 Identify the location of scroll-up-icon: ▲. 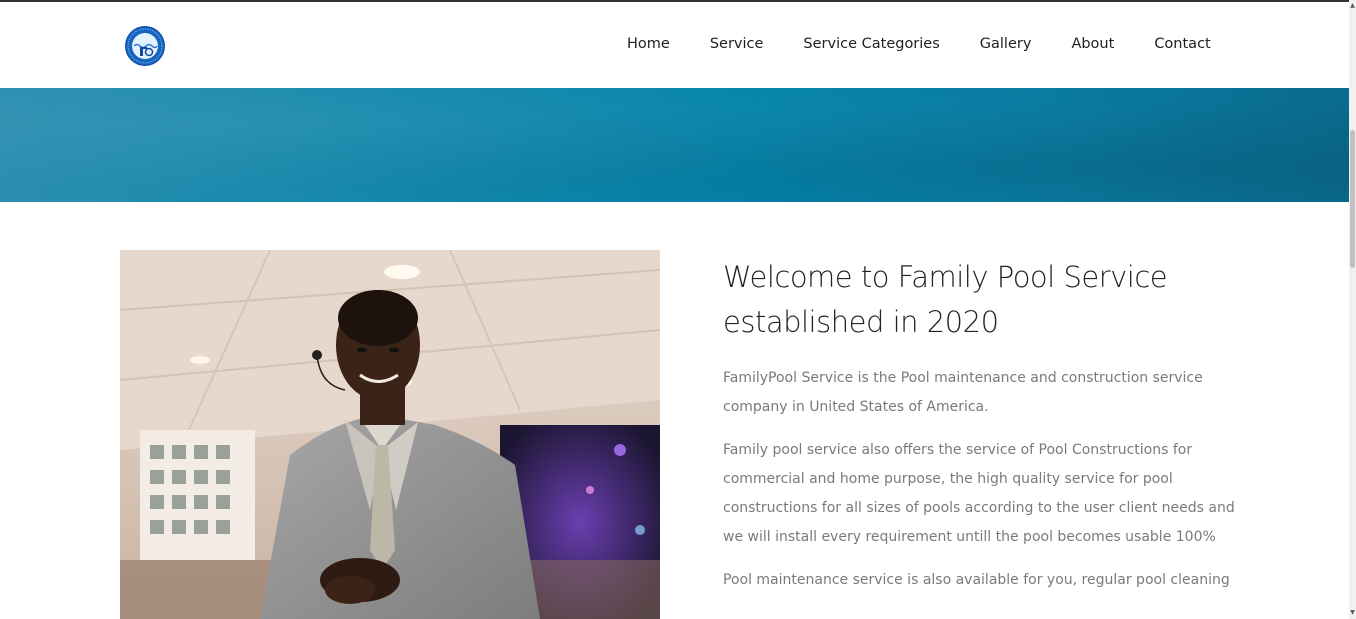
(1352, 6).